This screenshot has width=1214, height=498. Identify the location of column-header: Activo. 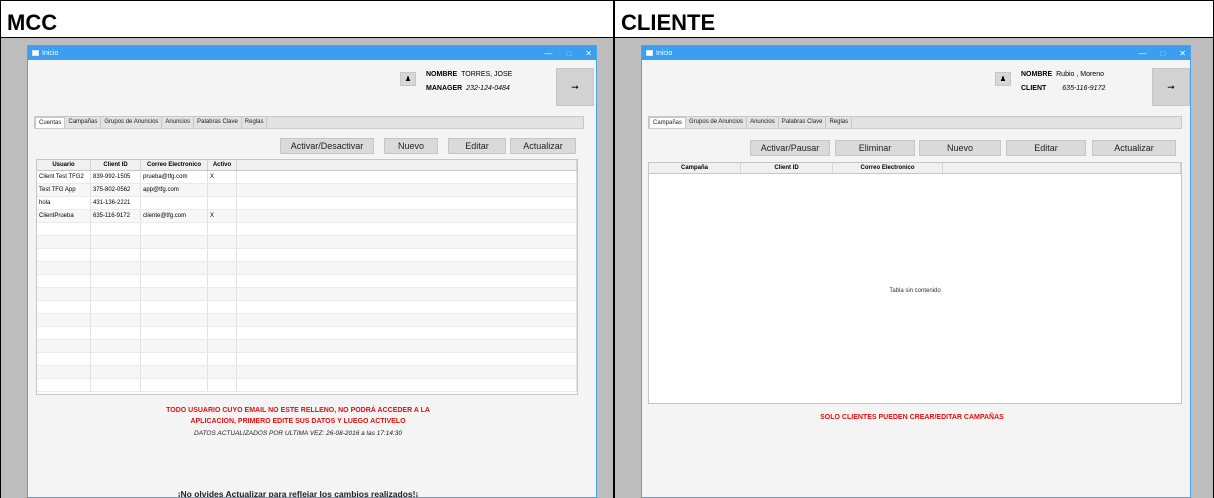
(222, 165).